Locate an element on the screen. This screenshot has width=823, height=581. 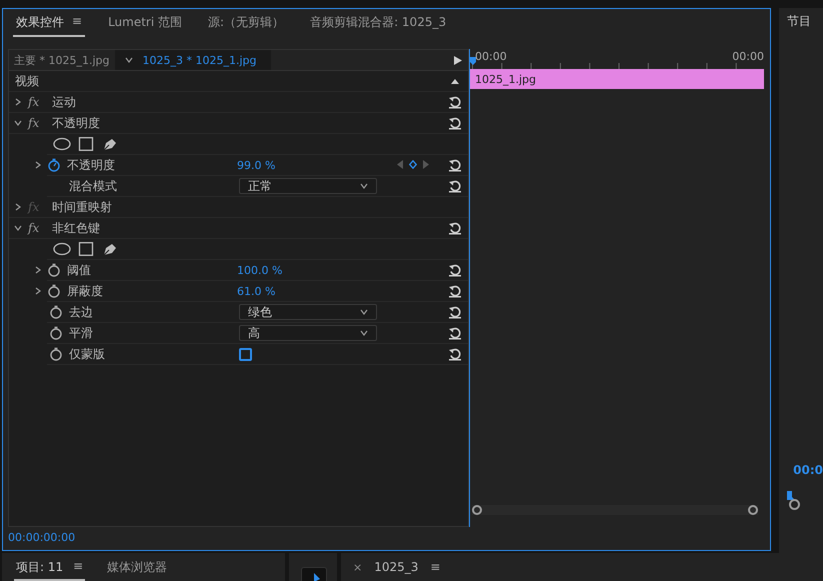
playhead-icon is located at coordinates (791, 496).